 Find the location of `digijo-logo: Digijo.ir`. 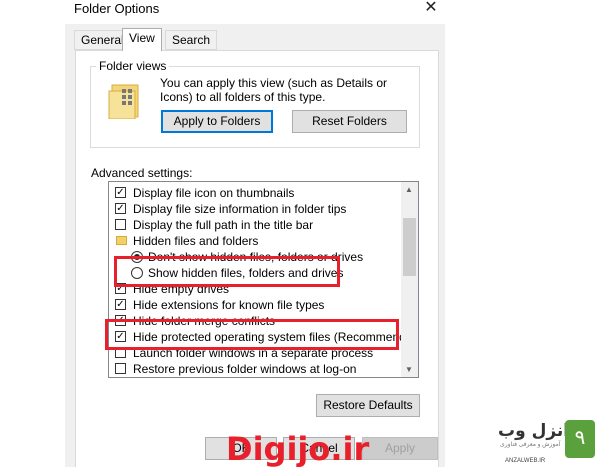

digijo-logo: Digijo.ir is located at coordinates (298, 449).